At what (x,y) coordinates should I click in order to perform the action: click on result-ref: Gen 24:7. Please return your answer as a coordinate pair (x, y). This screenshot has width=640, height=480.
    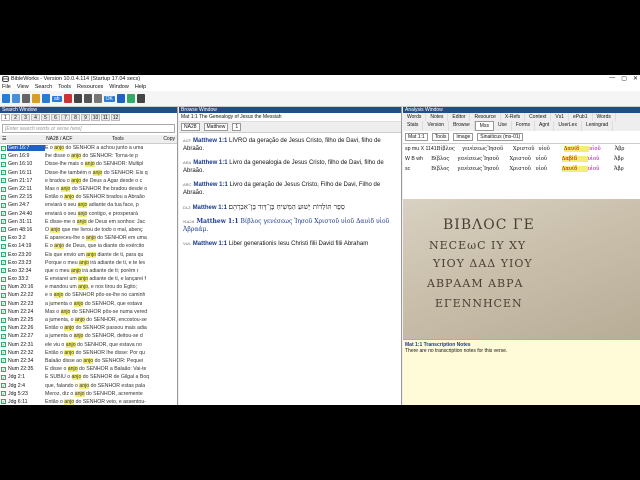
    Looking at the image, I should click on (26, 205).